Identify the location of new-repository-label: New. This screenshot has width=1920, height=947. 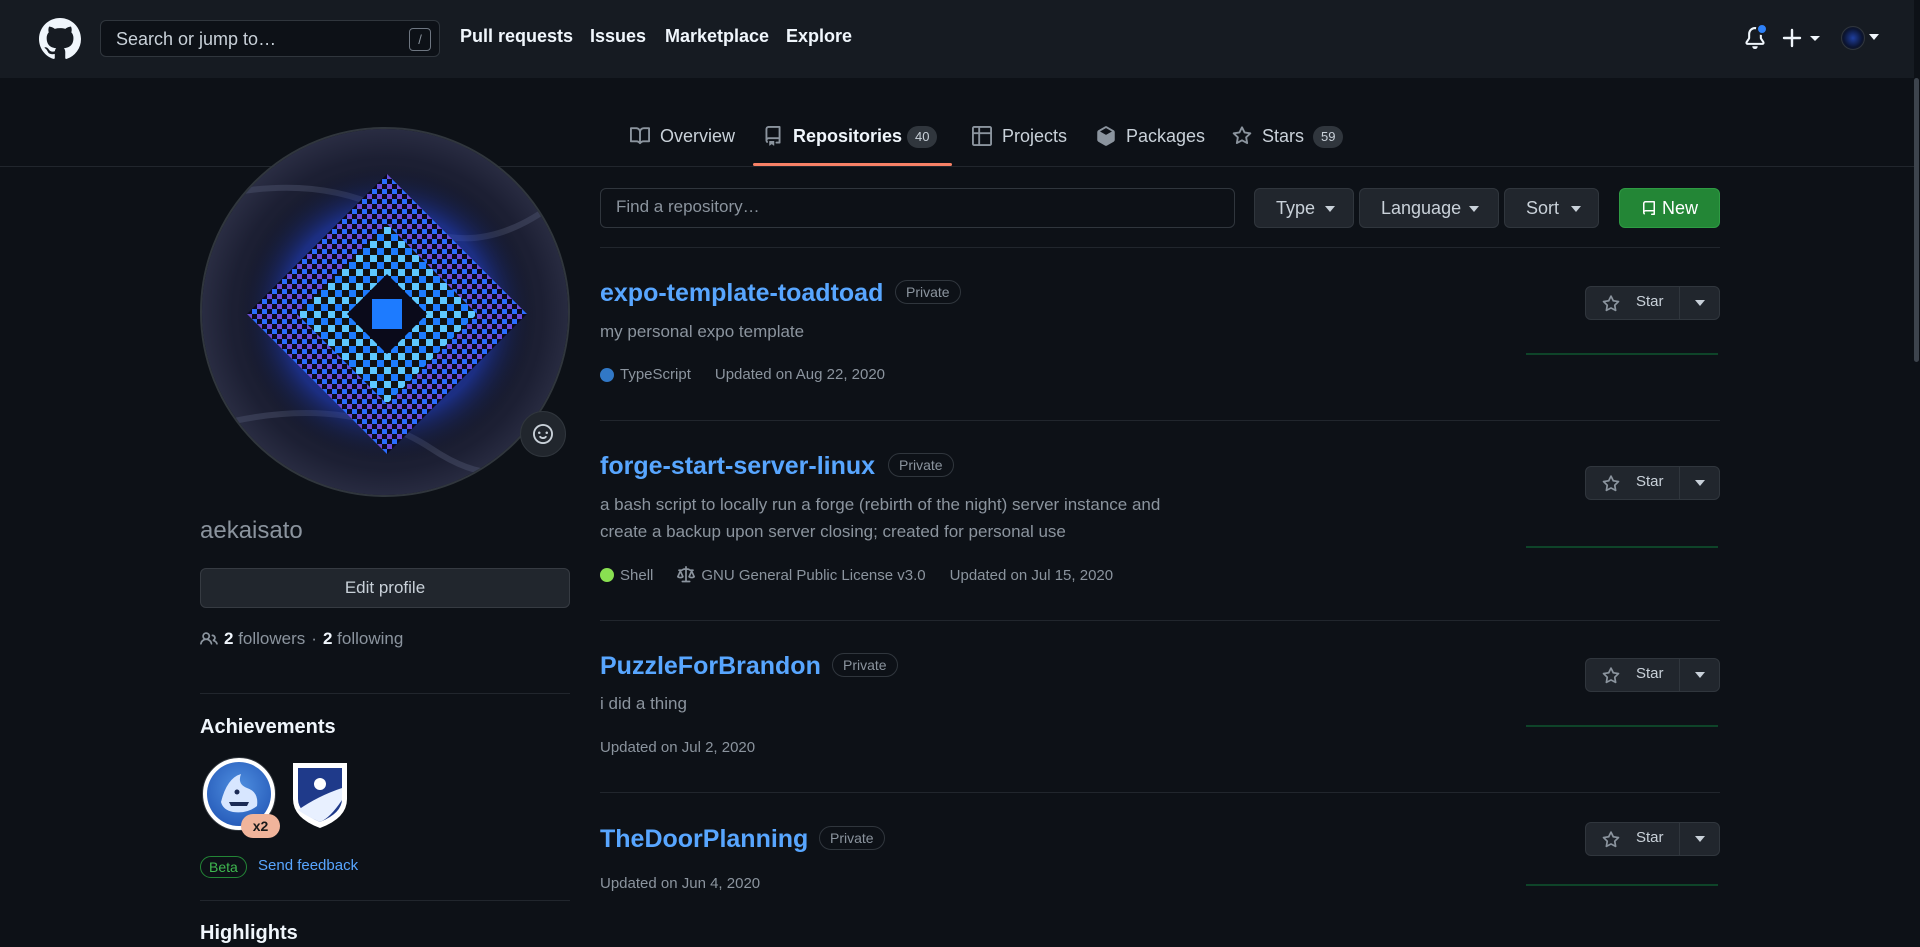
(1680, 208).